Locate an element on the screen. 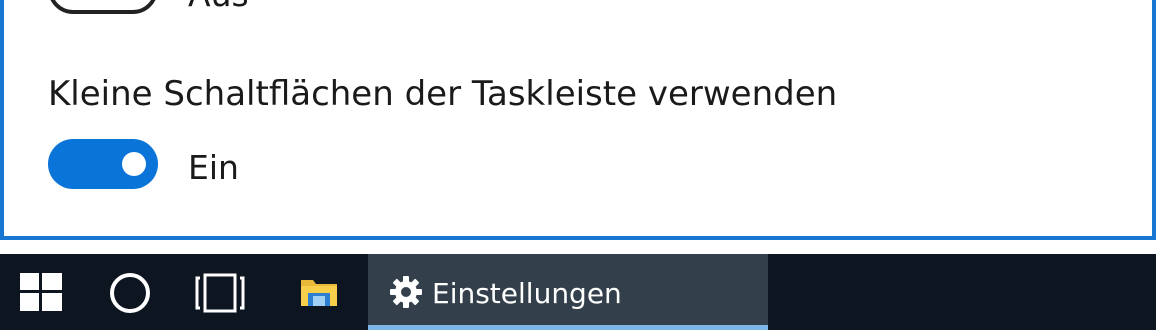  prev-toggle-state-label: Aus is located at coordinates (218, 5).